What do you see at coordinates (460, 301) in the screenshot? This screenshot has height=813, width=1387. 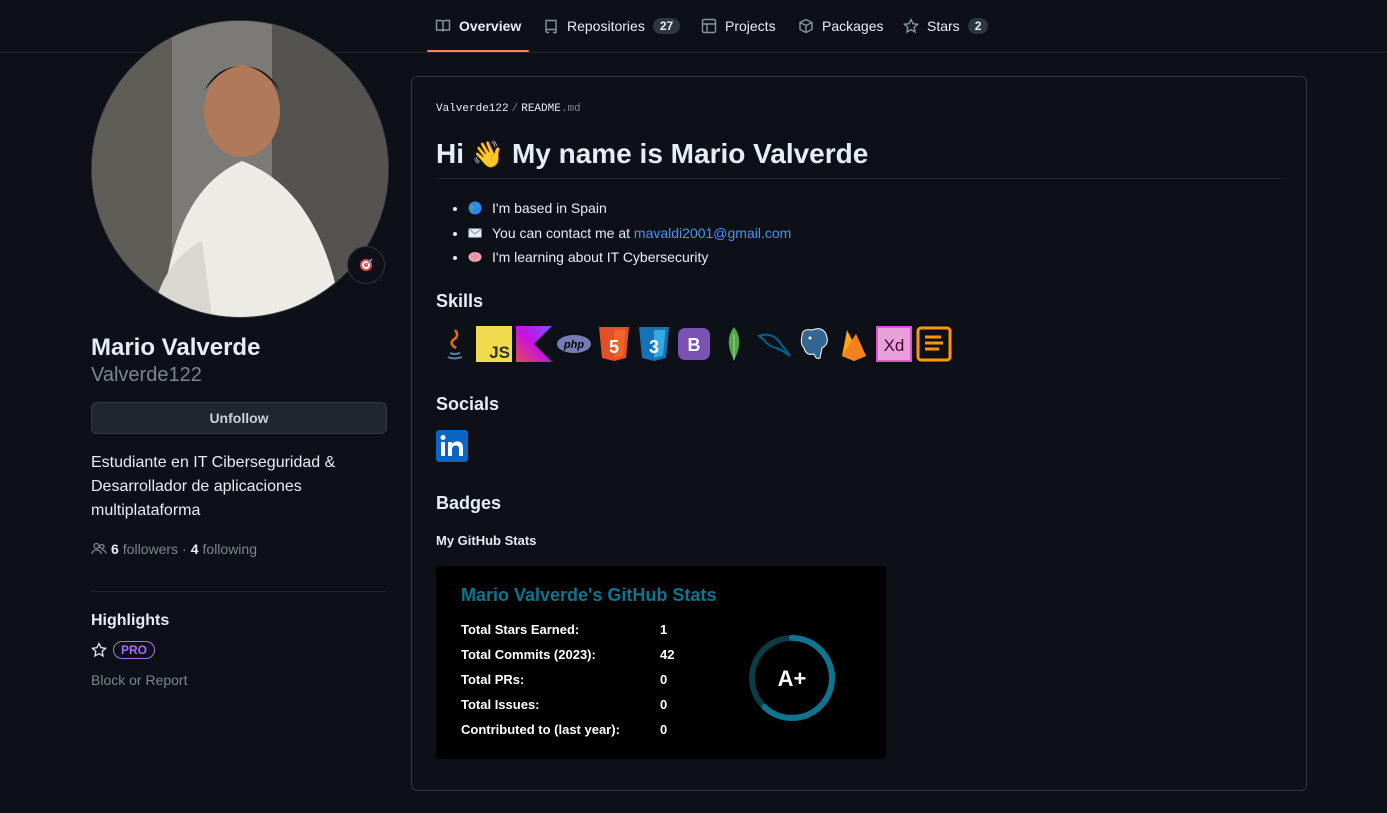 I see `skills-title: Skills` at bounding box center [460, 301].